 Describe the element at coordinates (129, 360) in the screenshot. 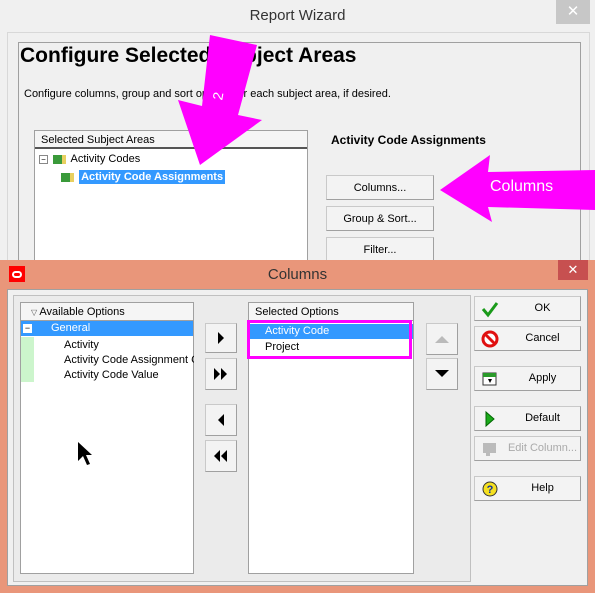

I see `available-item: Activity Code Assignment C` at that location.